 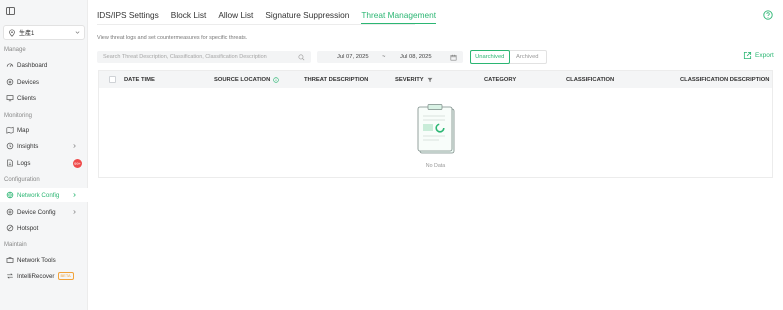 I want to click on info-icon, so click(x=276, y=79).